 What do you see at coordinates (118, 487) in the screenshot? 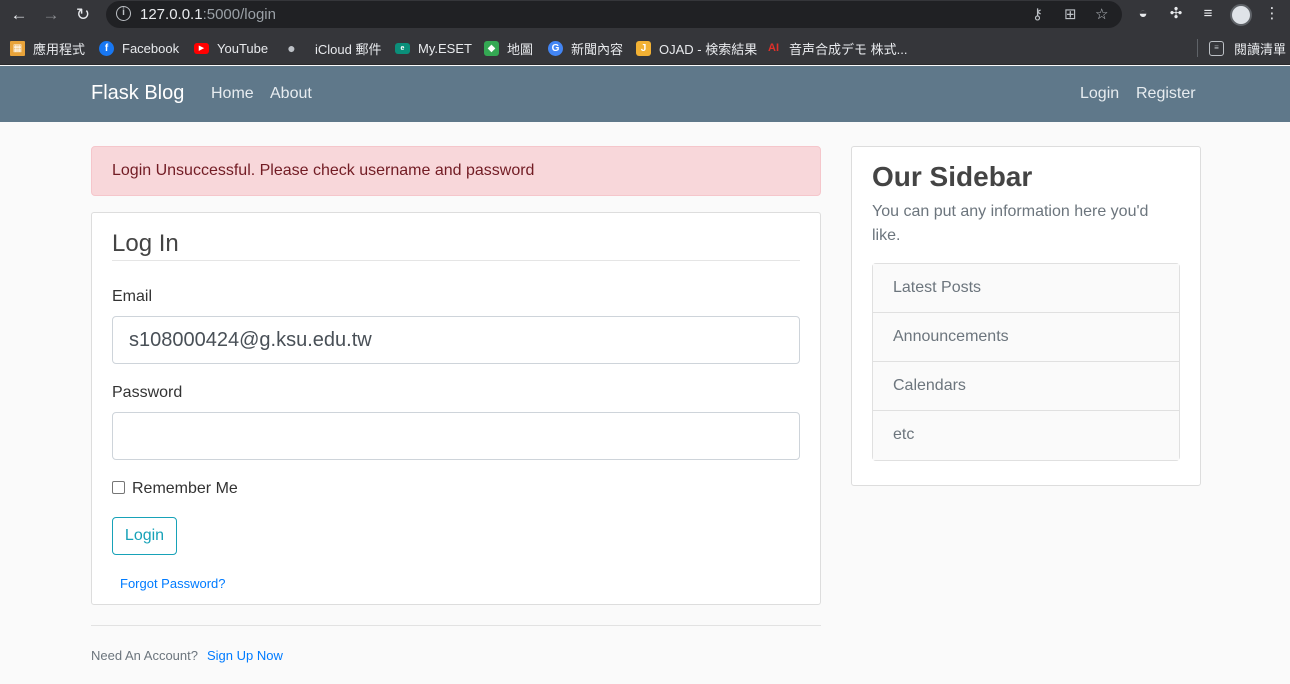
I see `remember-checkbox` at bounding box center [118, 487].